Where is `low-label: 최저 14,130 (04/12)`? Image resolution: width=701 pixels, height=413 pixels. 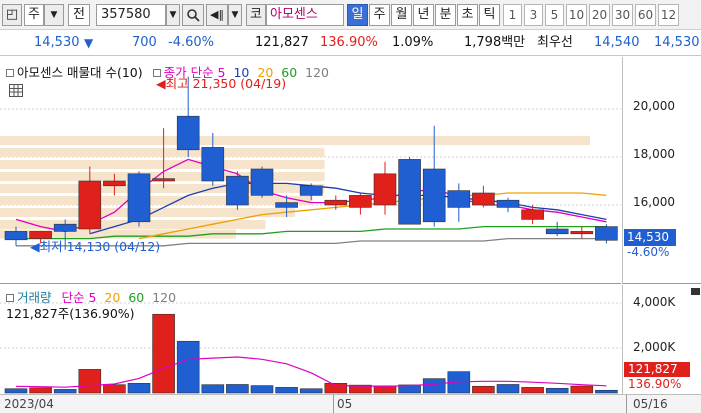
low-label: 최저 14,130 (04/12) is located at coordinates (100, 246).